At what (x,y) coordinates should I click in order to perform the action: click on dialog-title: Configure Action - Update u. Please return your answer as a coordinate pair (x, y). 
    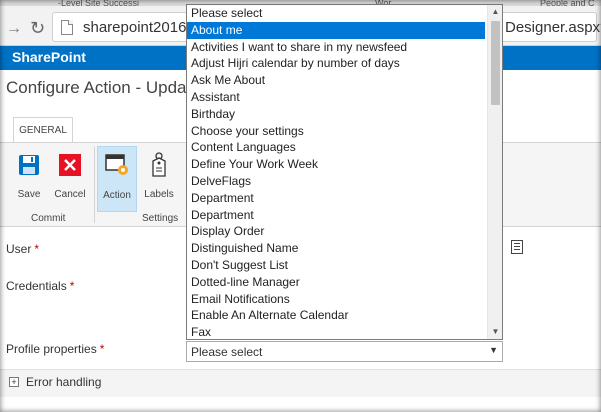
    Looking at the image, I should click on (110, 87).